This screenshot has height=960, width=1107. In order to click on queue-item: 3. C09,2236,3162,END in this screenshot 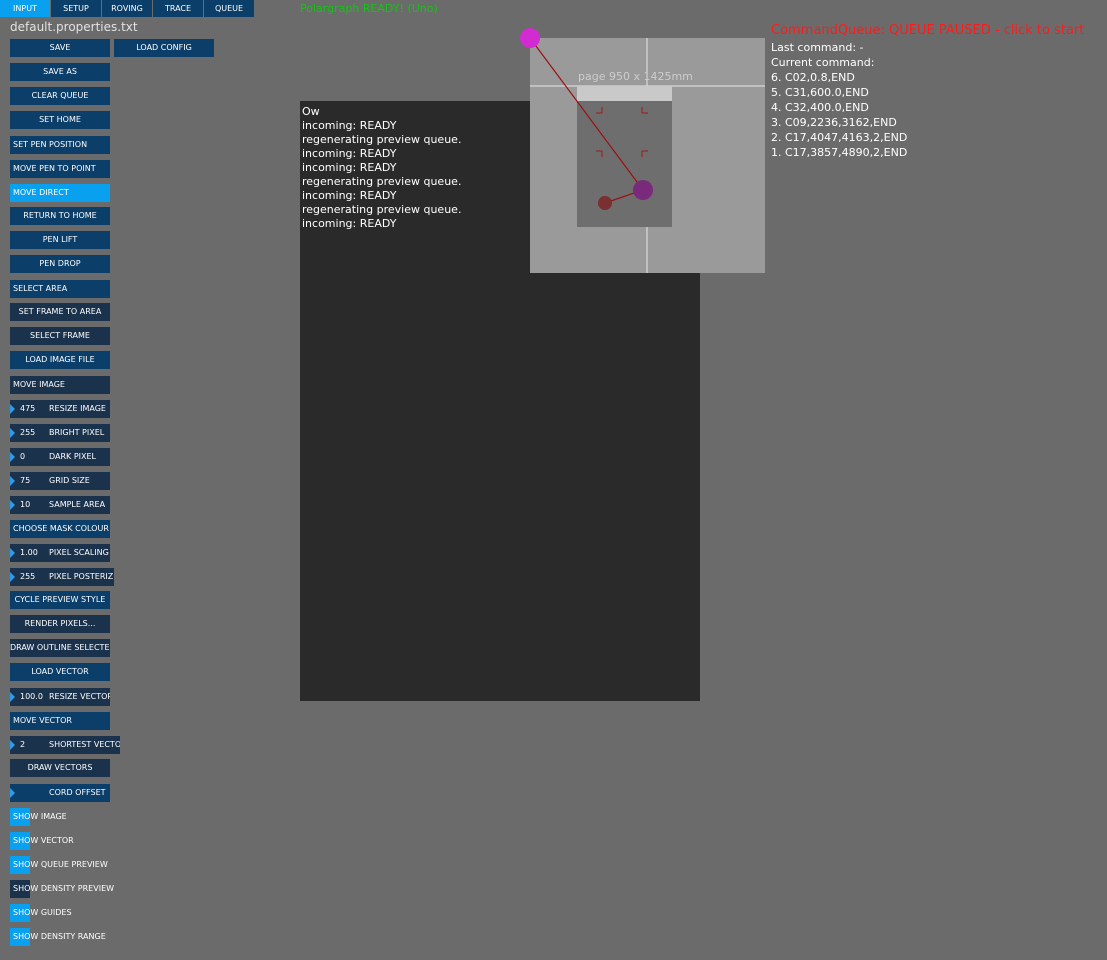, I will do `click(834, 122)`.